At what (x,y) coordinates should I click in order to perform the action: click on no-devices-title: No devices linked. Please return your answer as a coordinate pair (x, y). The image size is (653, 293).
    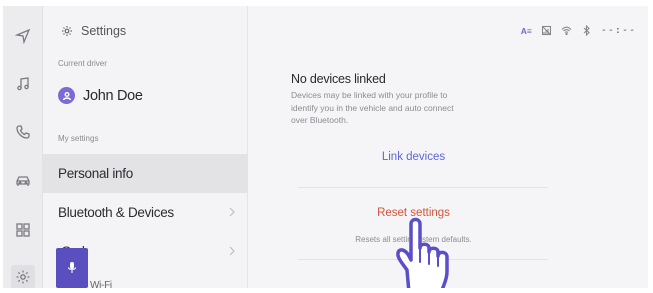
    Looking at the image, I should click on (338, 79).